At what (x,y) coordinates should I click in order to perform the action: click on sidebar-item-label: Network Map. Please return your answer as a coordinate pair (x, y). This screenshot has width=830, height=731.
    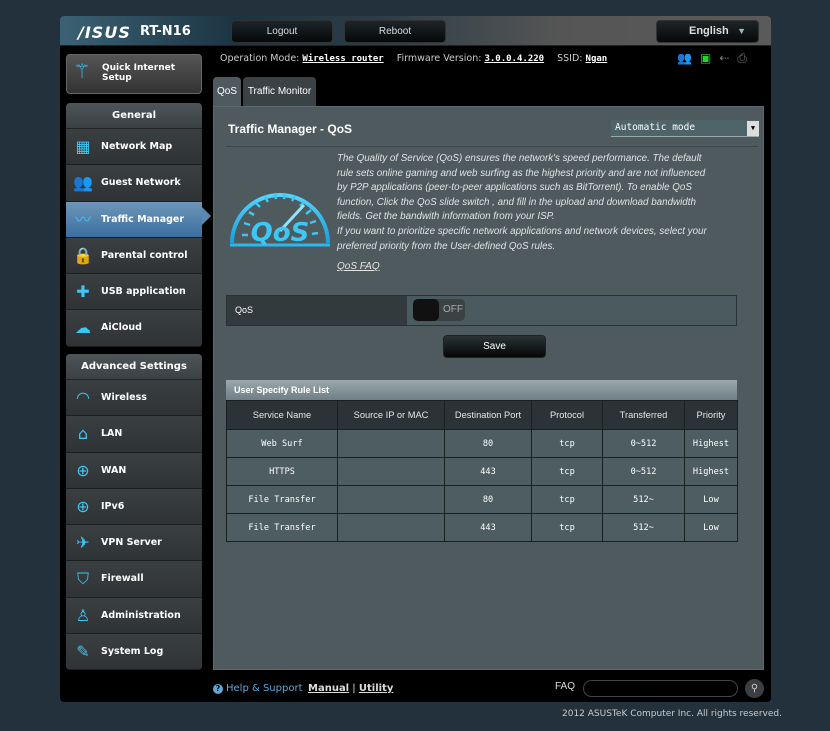
    Looking at the image, I should click on (137, 146).